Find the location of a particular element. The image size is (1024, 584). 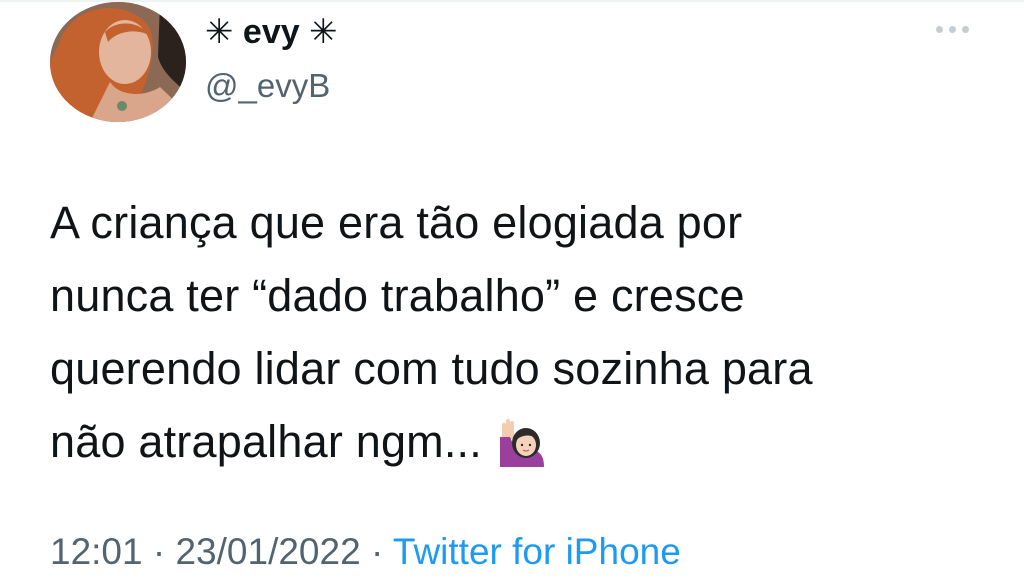

tweet-date: 23/01/2022 is located at coordinates (267, 551).